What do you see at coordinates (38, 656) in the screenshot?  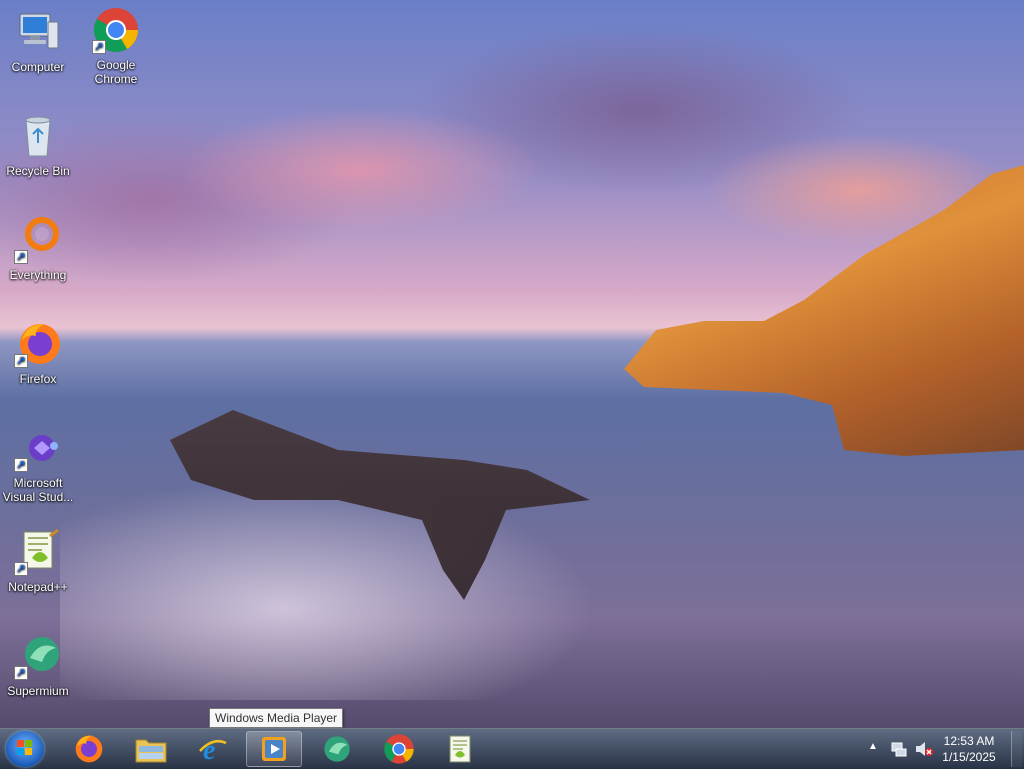 I see `supermium-icon: ↗` at bounding box center [38, 656].